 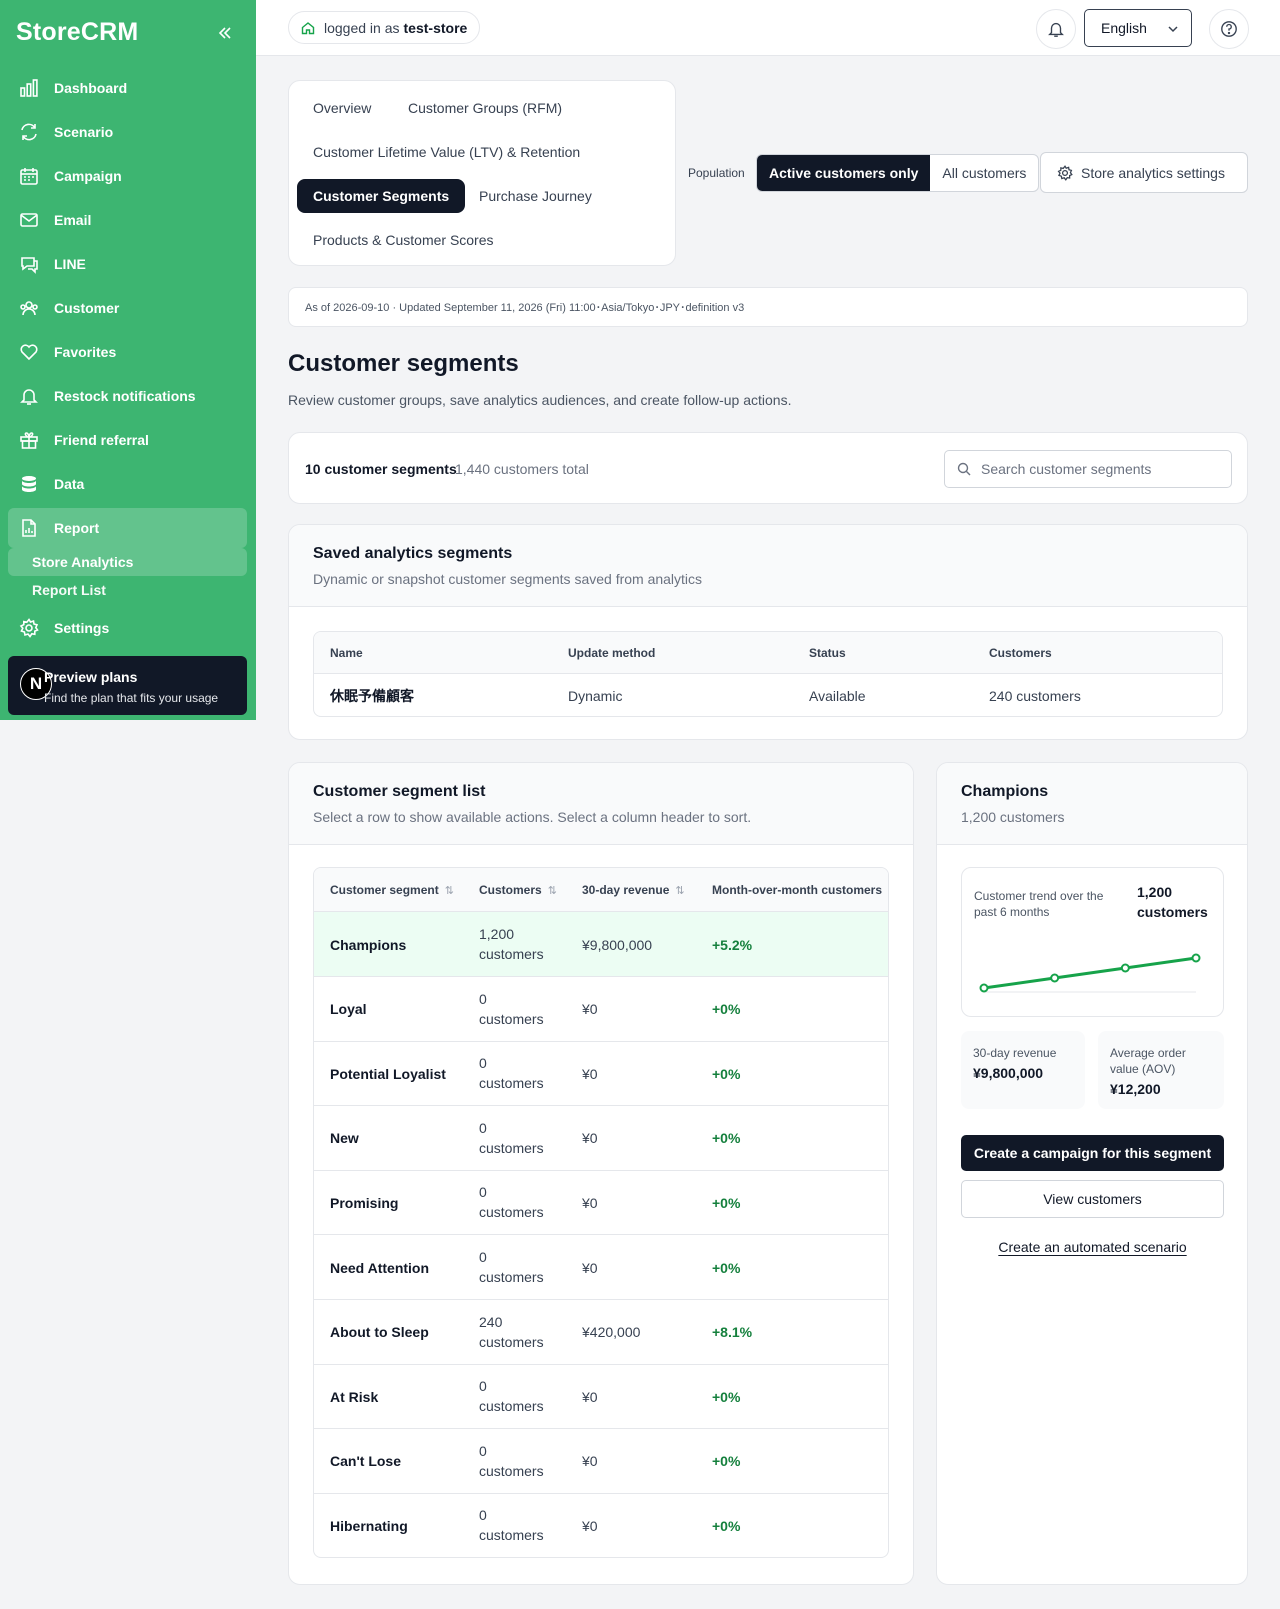 What do you see at coordinates (381, 469) in the screenshot?
I see `segment-count: 10 customer segments` at bounding box center [381, 469].